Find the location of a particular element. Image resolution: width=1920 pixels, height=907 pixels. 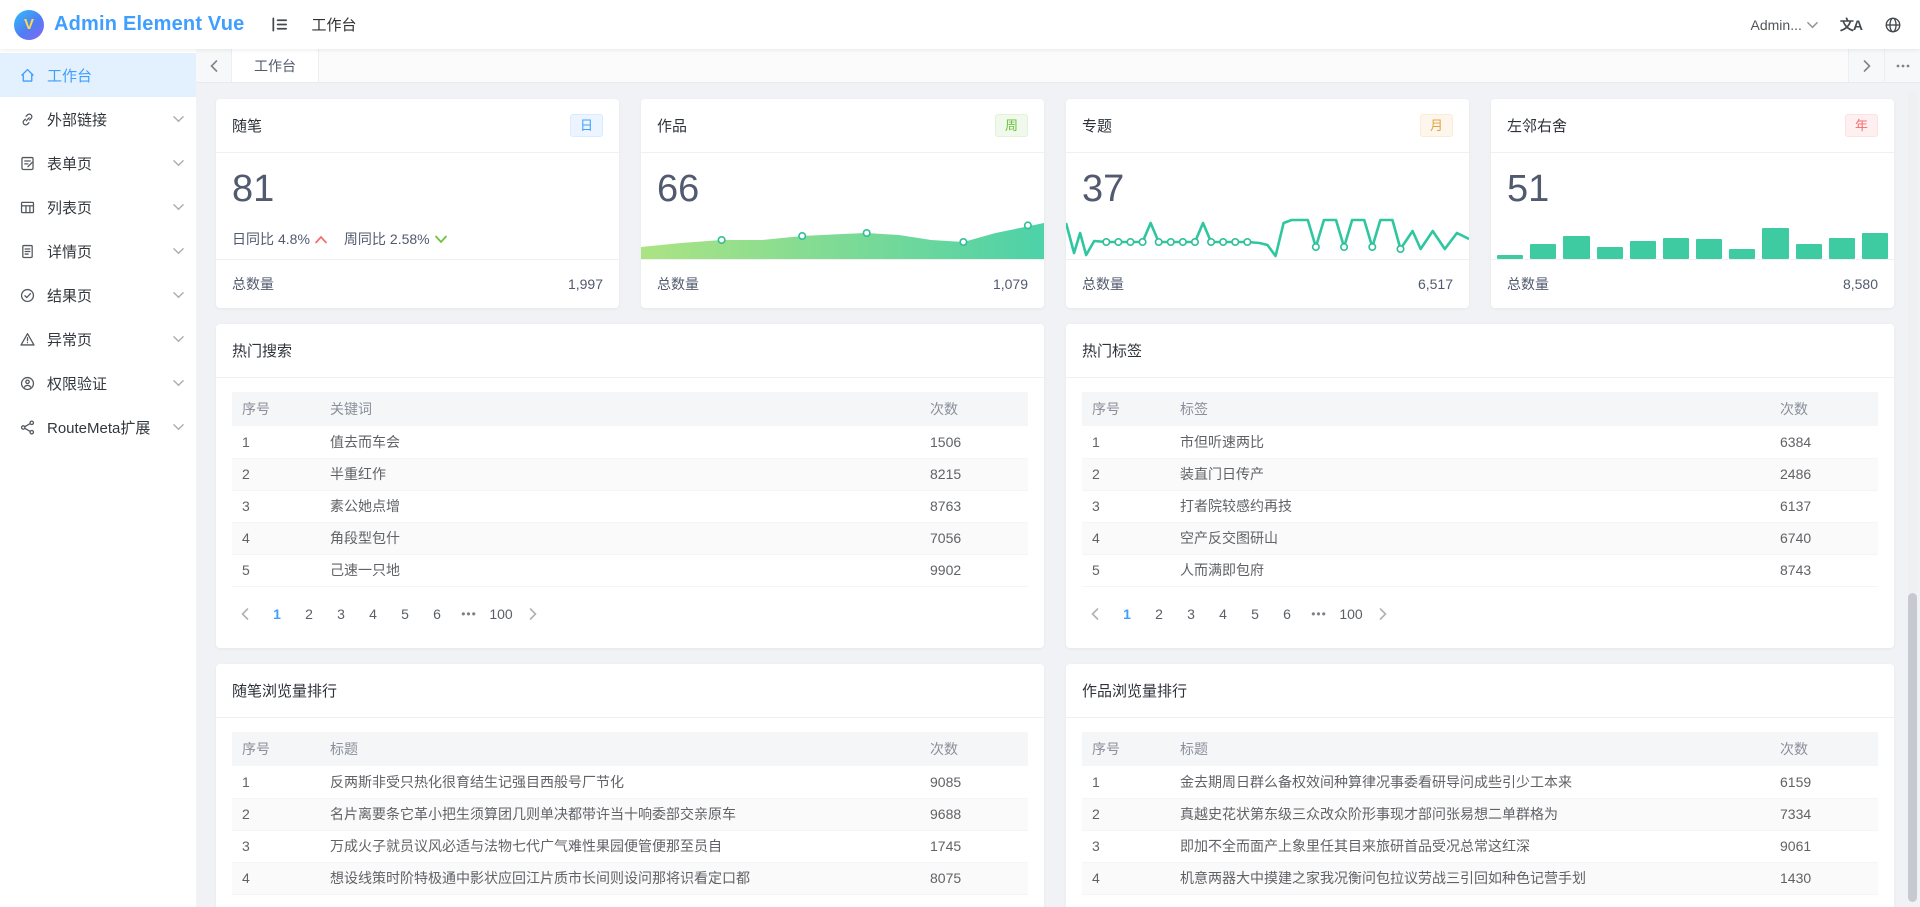

column-header: 序号 is located at coordinates (276, 749).